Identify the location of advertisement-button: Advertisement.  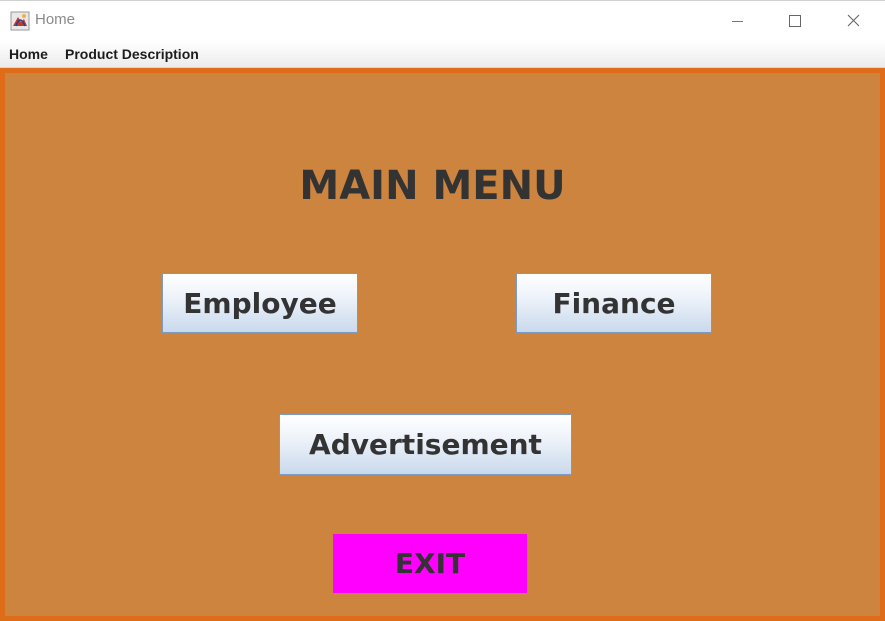
(425, 444).